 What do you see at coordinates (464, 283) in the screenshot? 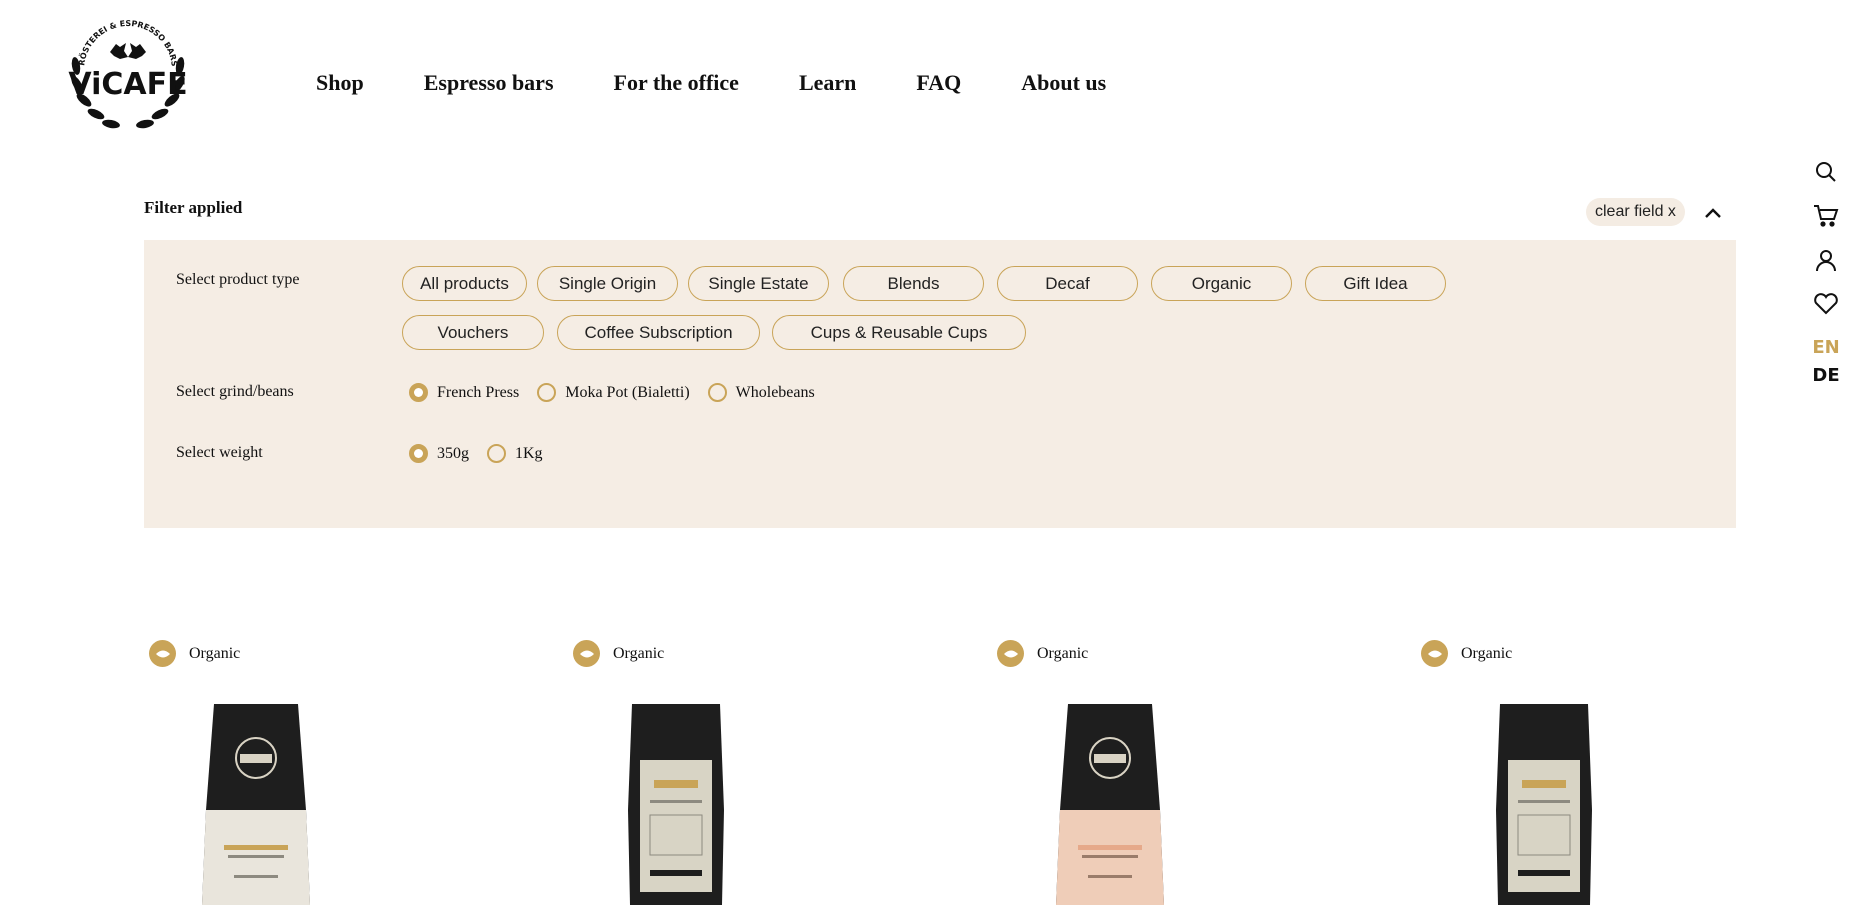
I see `chip-all-products: All products` at bounding box center [464, 283].